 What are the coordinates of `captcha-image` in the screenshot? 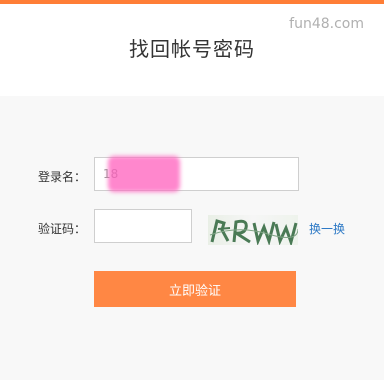 It's located at (253, 230).